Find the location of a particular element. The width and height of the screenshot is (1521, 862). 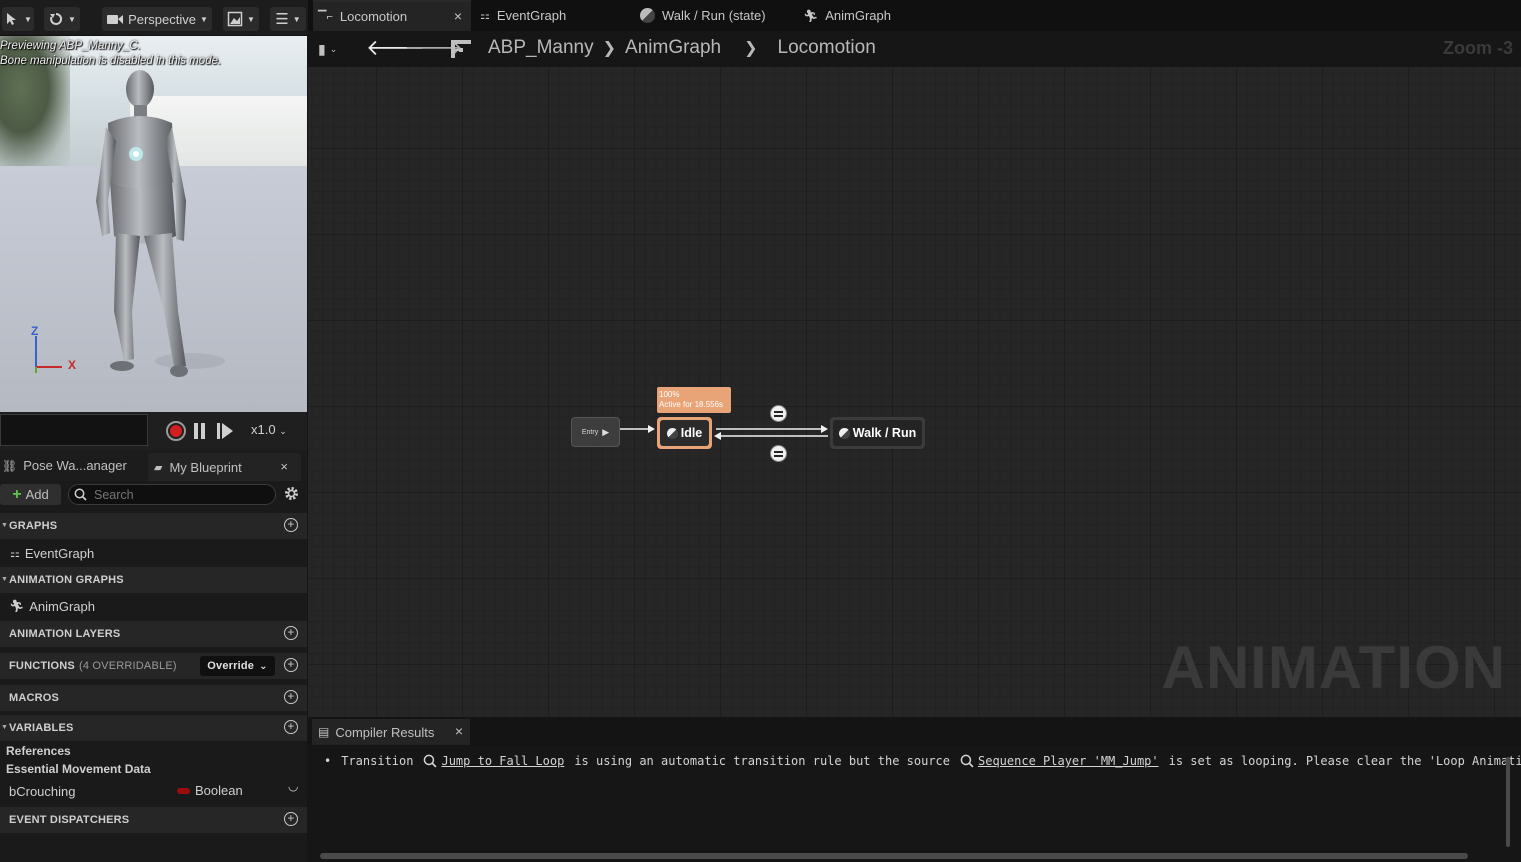

idle-active-time: Active for 18.556s is located at coordinates (691, 404).